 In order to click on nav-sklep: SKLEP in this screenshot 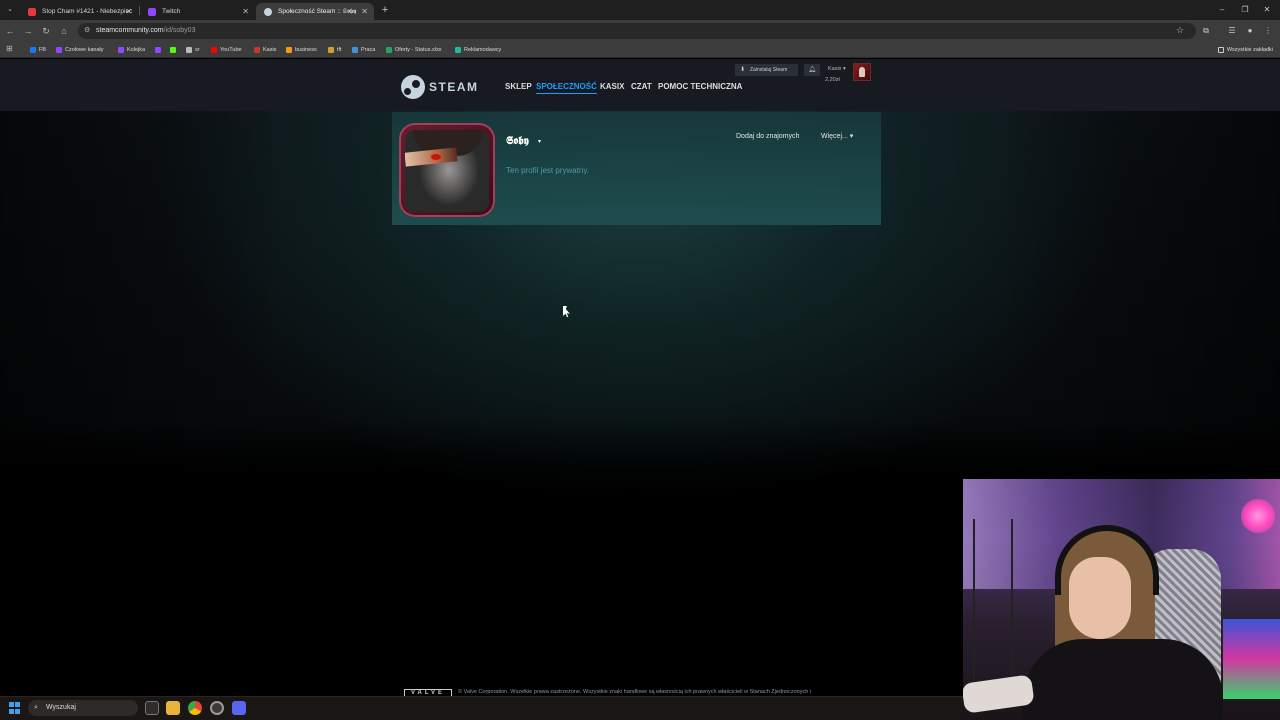, I will do `click(518, 87)`.